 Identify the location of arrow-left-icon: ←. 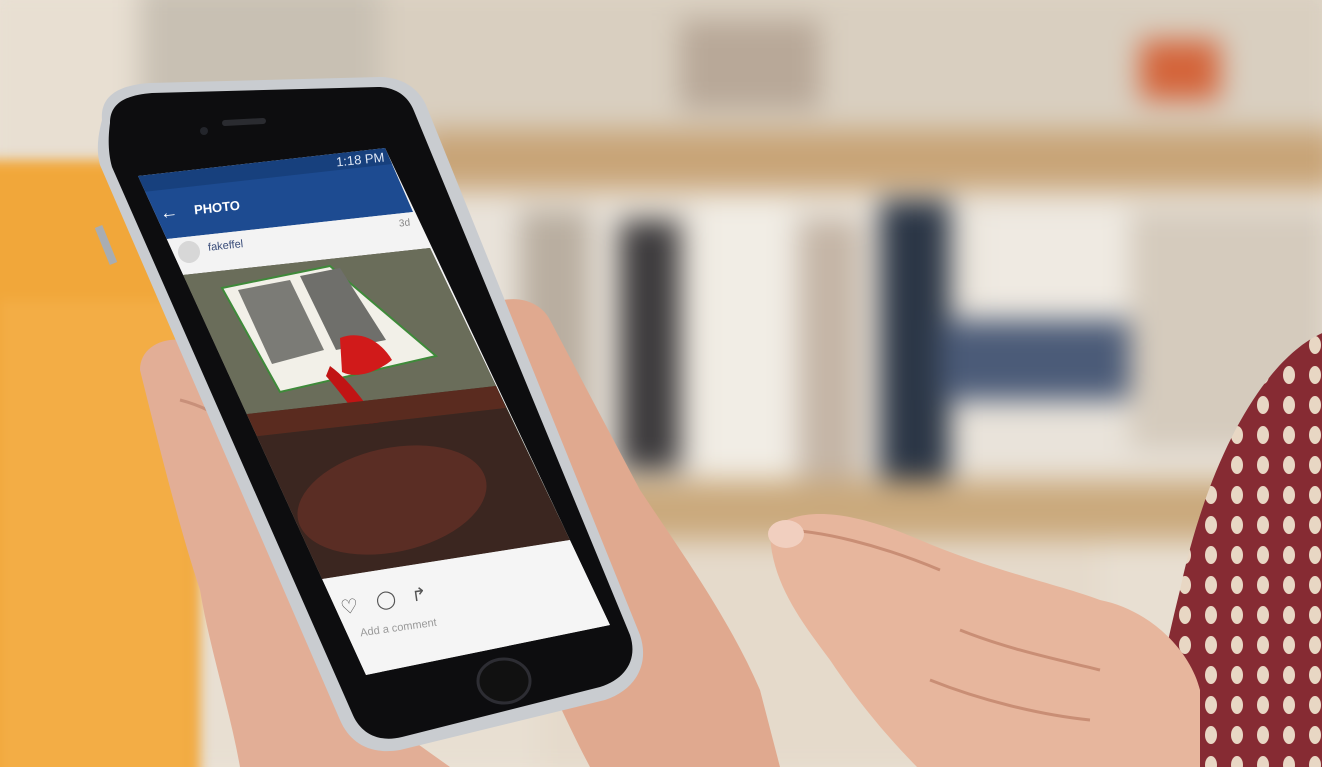
(169, 212).